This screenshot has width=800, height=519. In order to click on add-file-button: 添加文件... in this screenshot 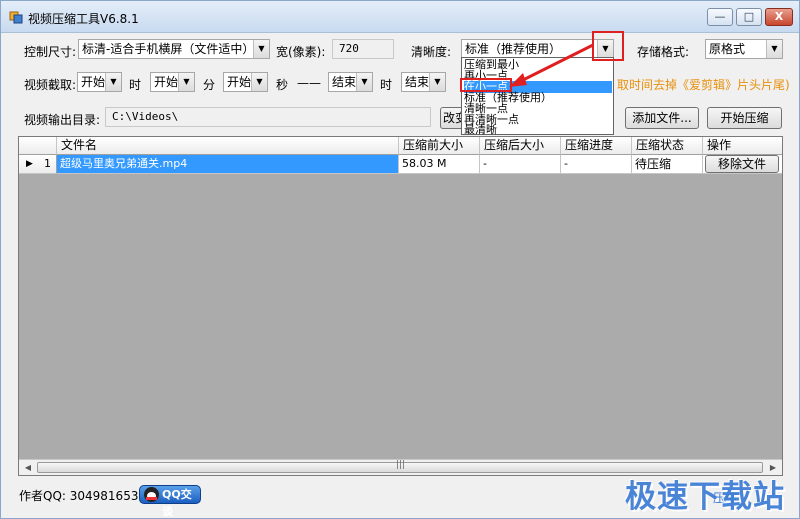, I will do `click(662, 118)`.